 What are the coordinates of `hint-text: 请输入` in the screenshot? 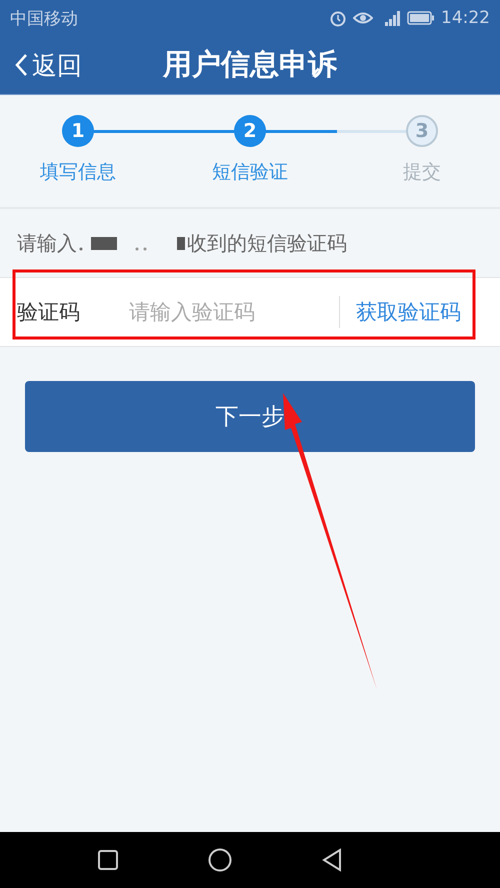 It's located at (47, 243).